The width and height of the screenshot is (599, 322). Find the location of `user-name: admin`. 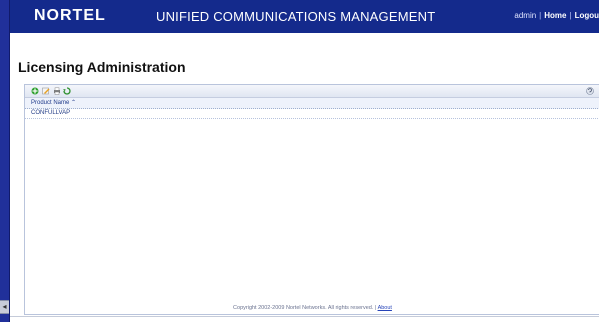

user-name: admin is located at coordinates (525, 15).